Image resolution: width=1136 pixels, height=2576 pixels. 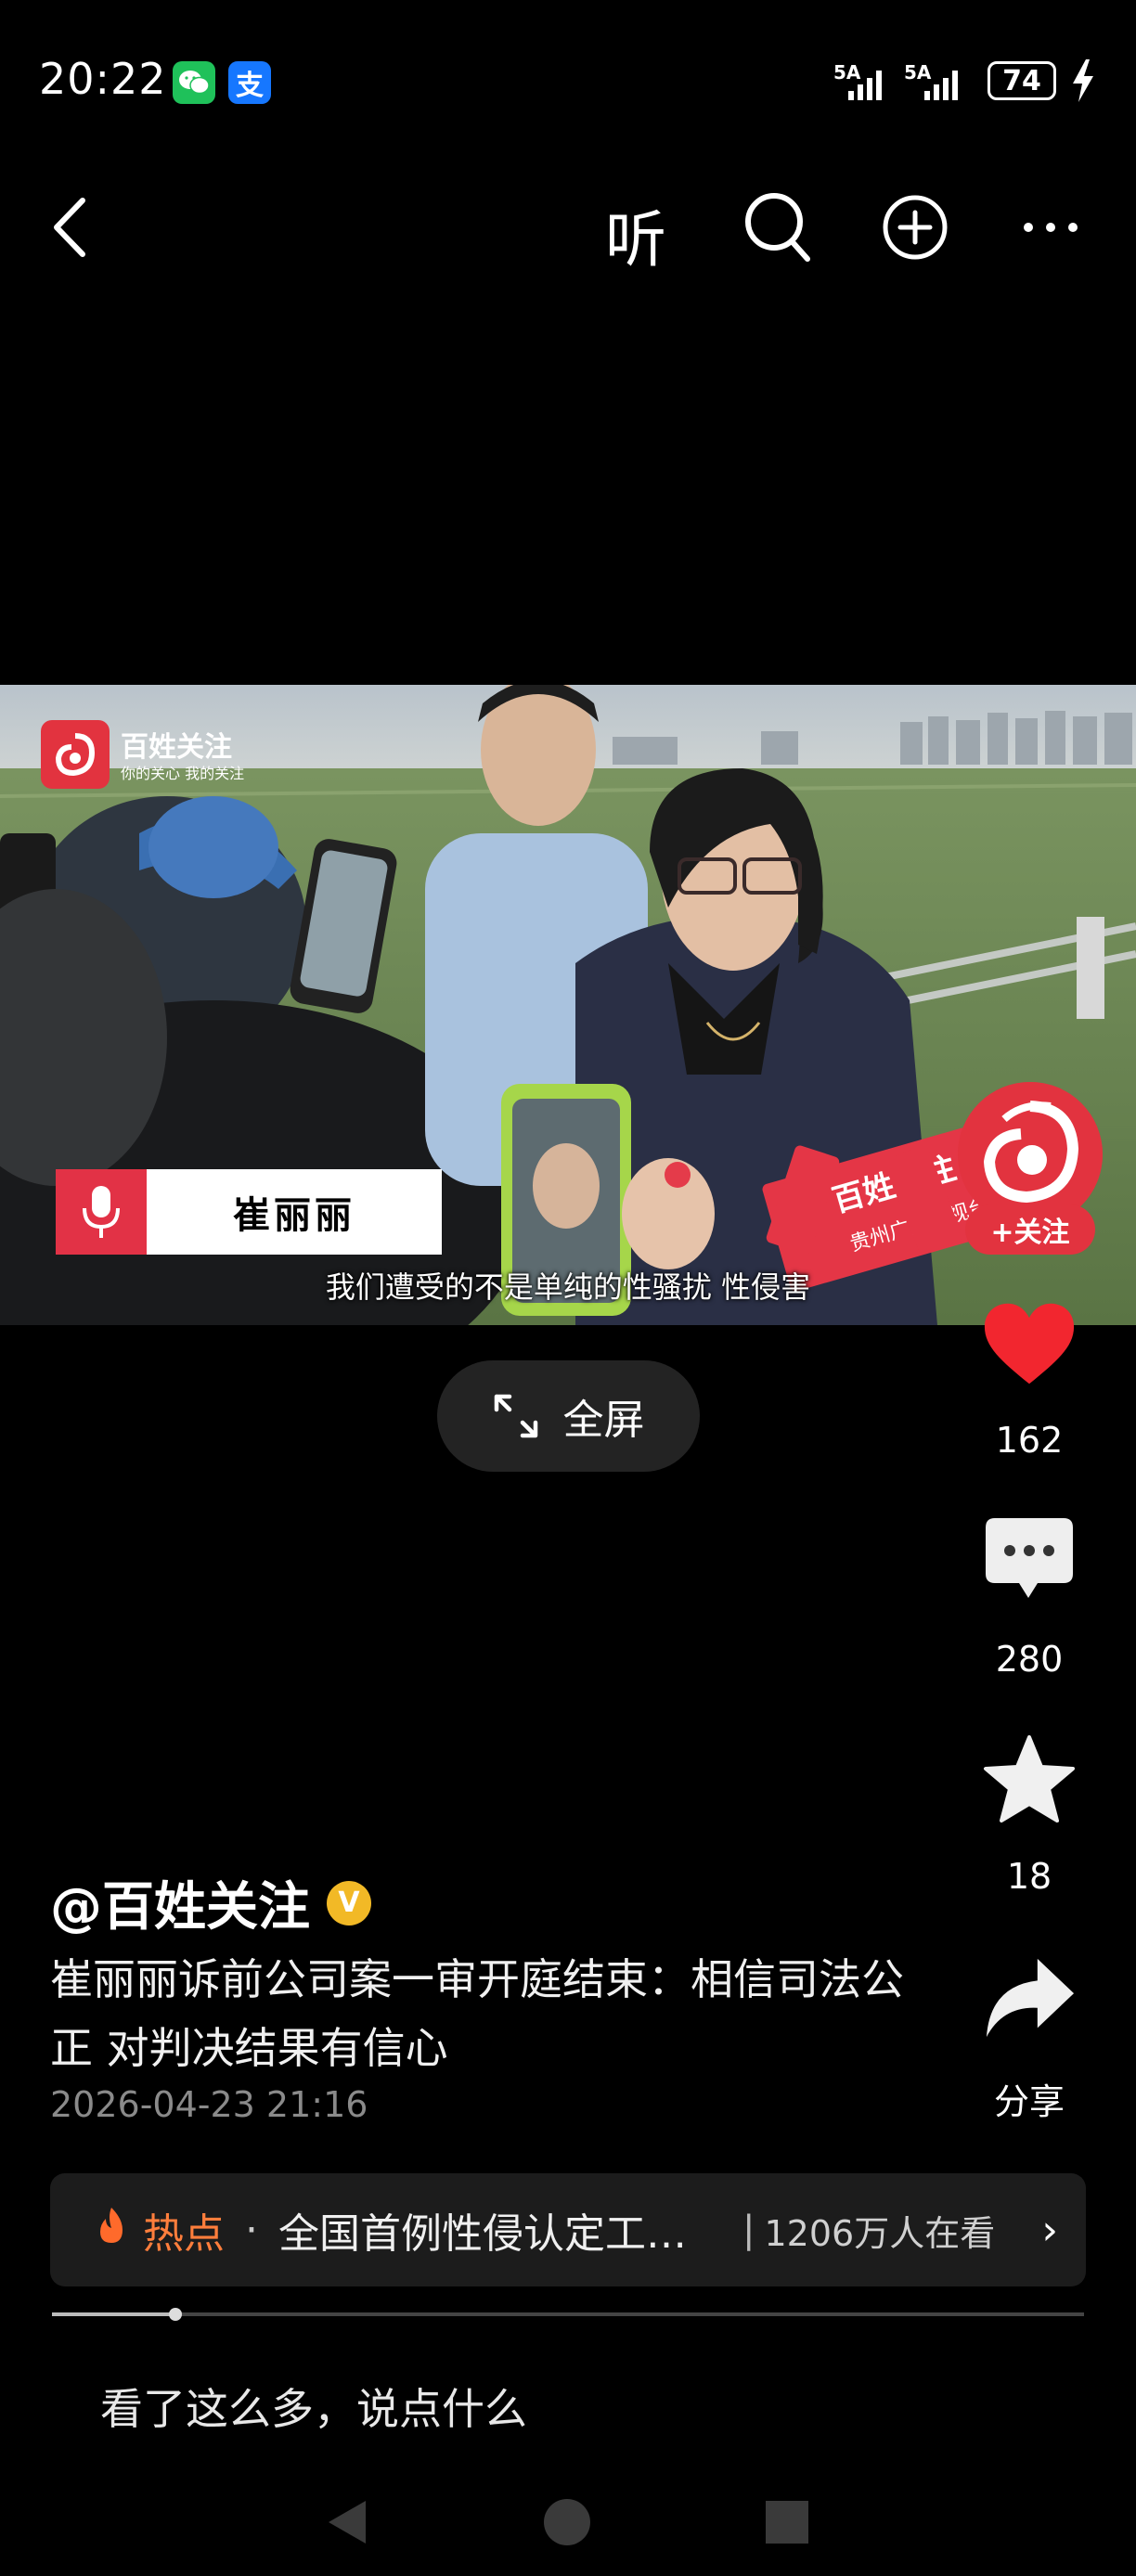 I want to click on share-label: 分享, so click(x=1029, y=2101).